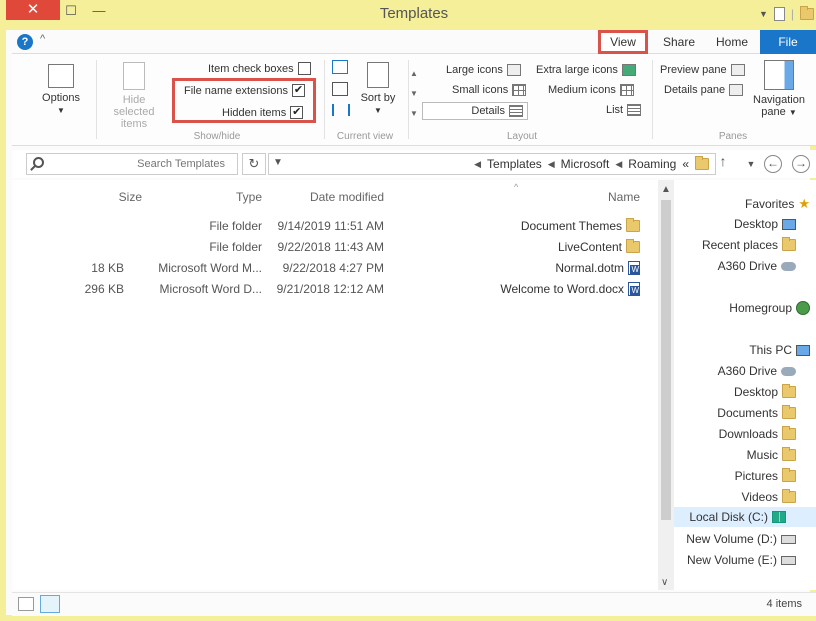 The width and height of the screenshot is (816, 621). Describe the element at coordinates (347, 197) in the screenshot. I see `column-header-date-modified: Date modified` at that location.